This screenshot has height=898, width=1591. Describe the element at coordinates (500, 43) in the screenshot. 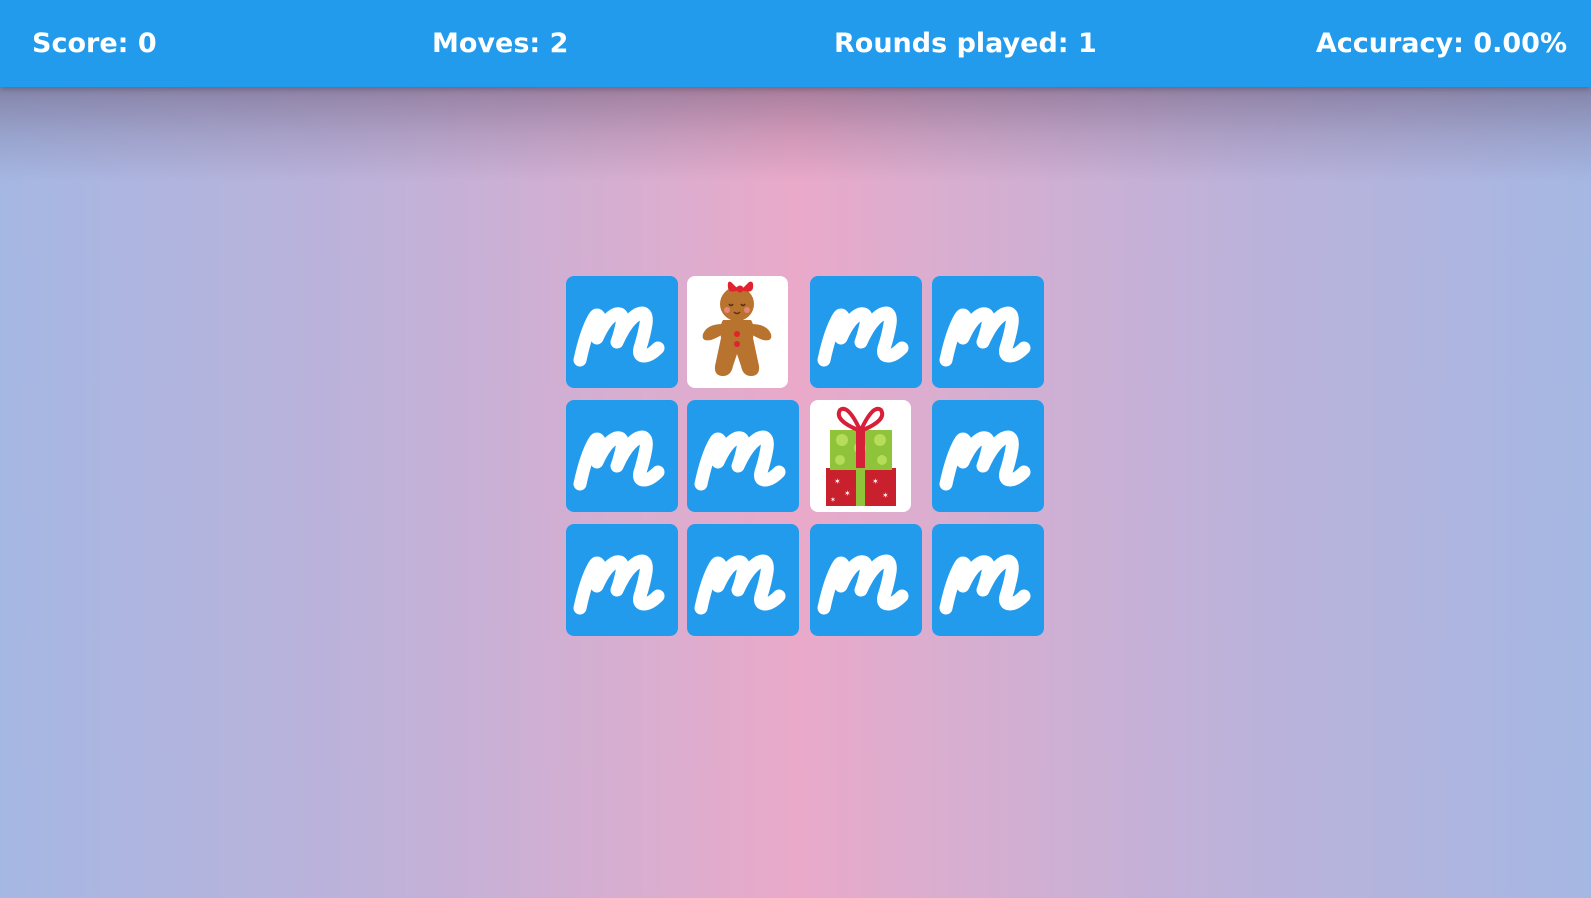

I see `moves-label: Moves: 2` at that location.